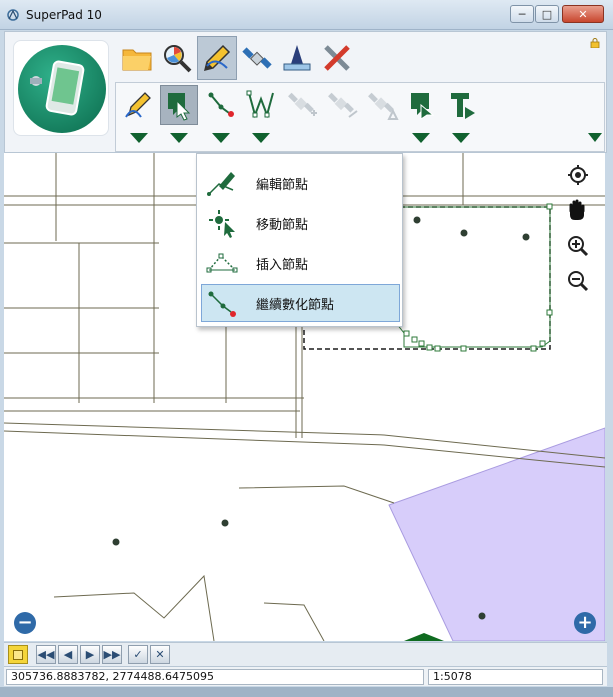  I want to click on attribute-select-icon, so click(423, 106).